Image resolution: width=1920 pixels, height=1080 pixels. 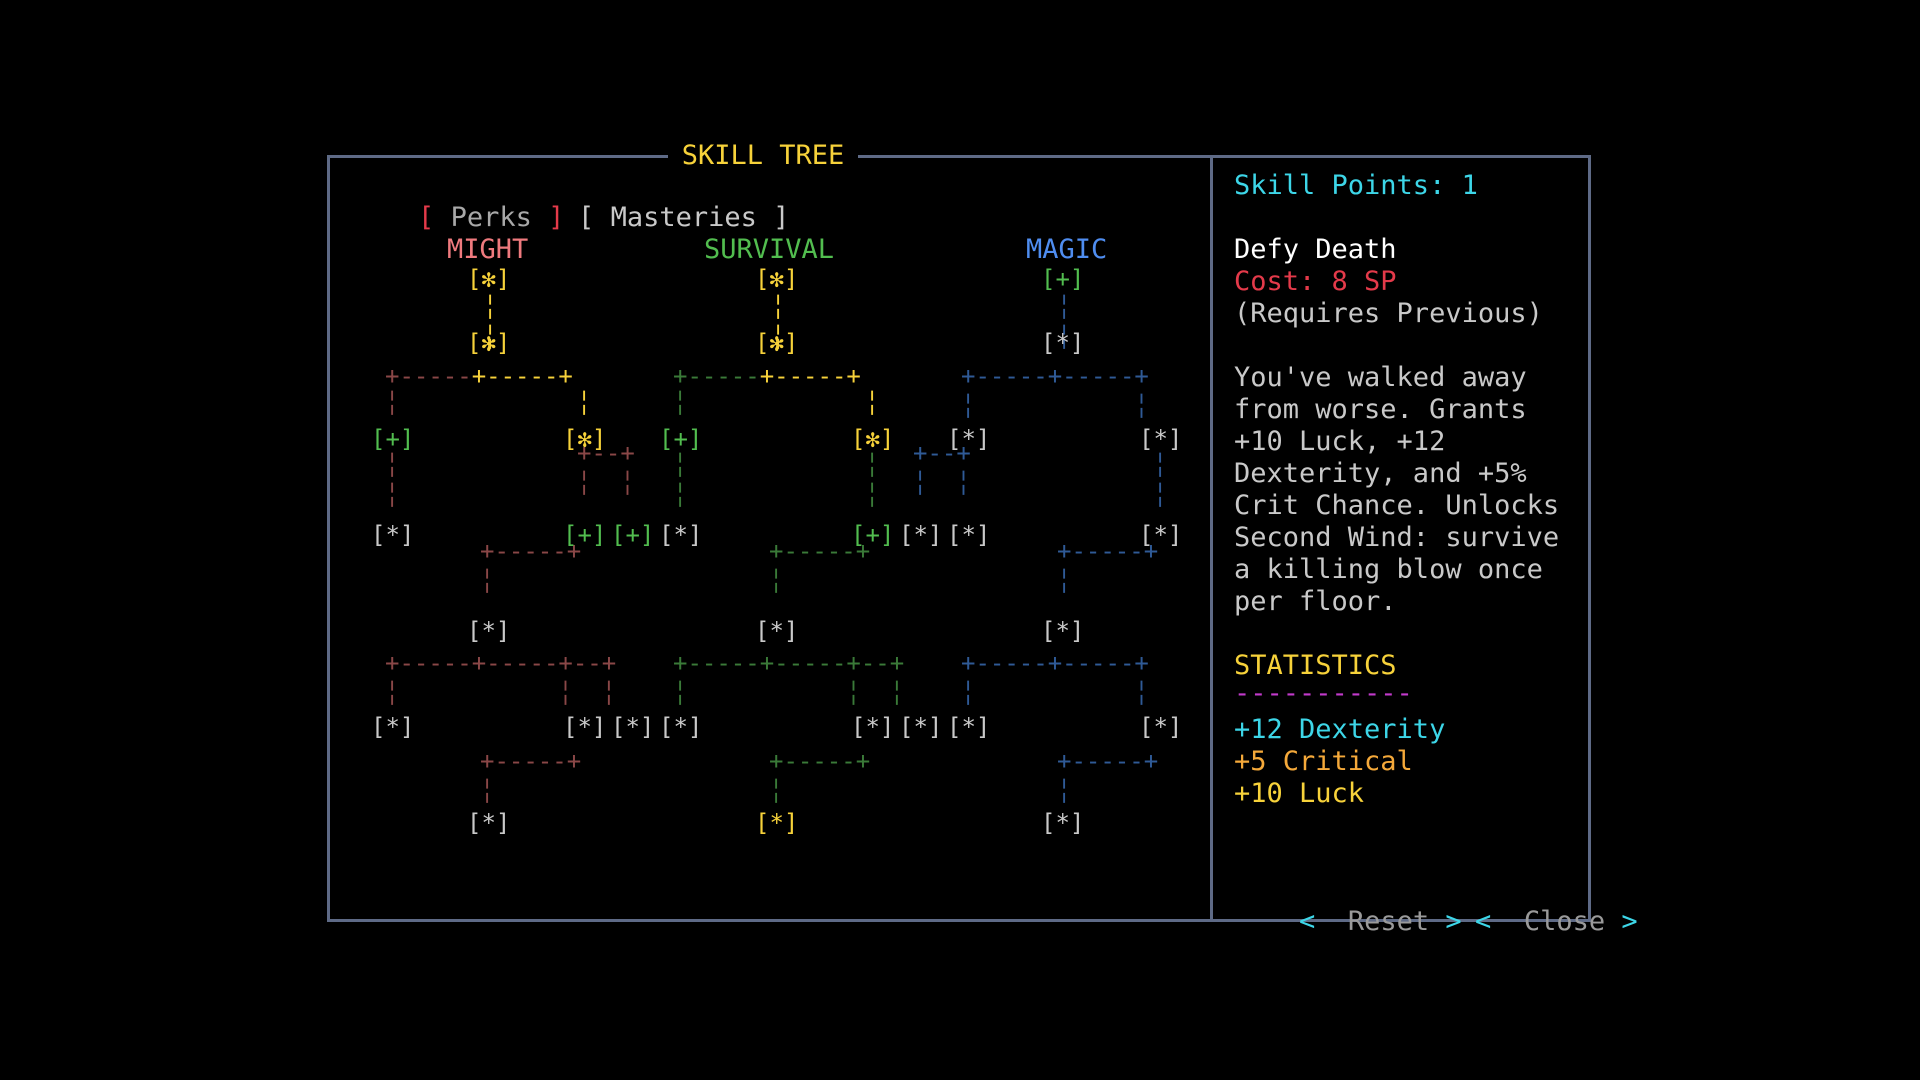 What do you see at coordinates (1388, 313) in the screenshot?
I see `skill-requirement: (Requires Previous)` at bounding box center [1388, 313].